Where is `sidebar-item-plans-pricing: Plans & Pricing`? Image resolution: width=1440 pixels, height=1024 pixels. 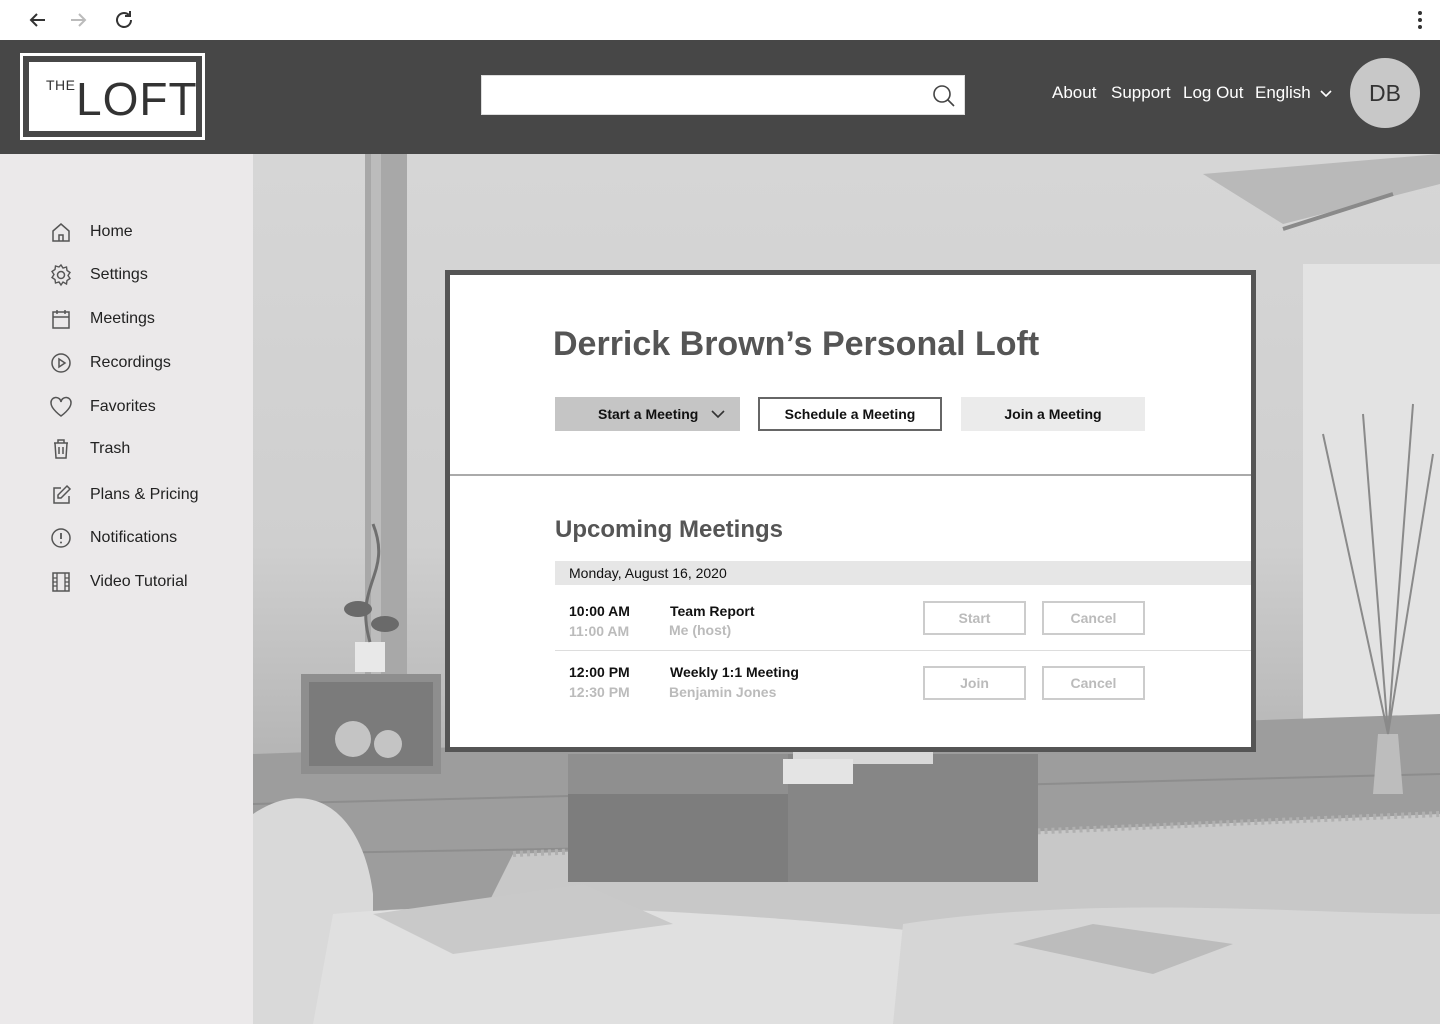
sidebar-item-plans-pricing: Plans & Pricing is located at coordinates (123, 495).